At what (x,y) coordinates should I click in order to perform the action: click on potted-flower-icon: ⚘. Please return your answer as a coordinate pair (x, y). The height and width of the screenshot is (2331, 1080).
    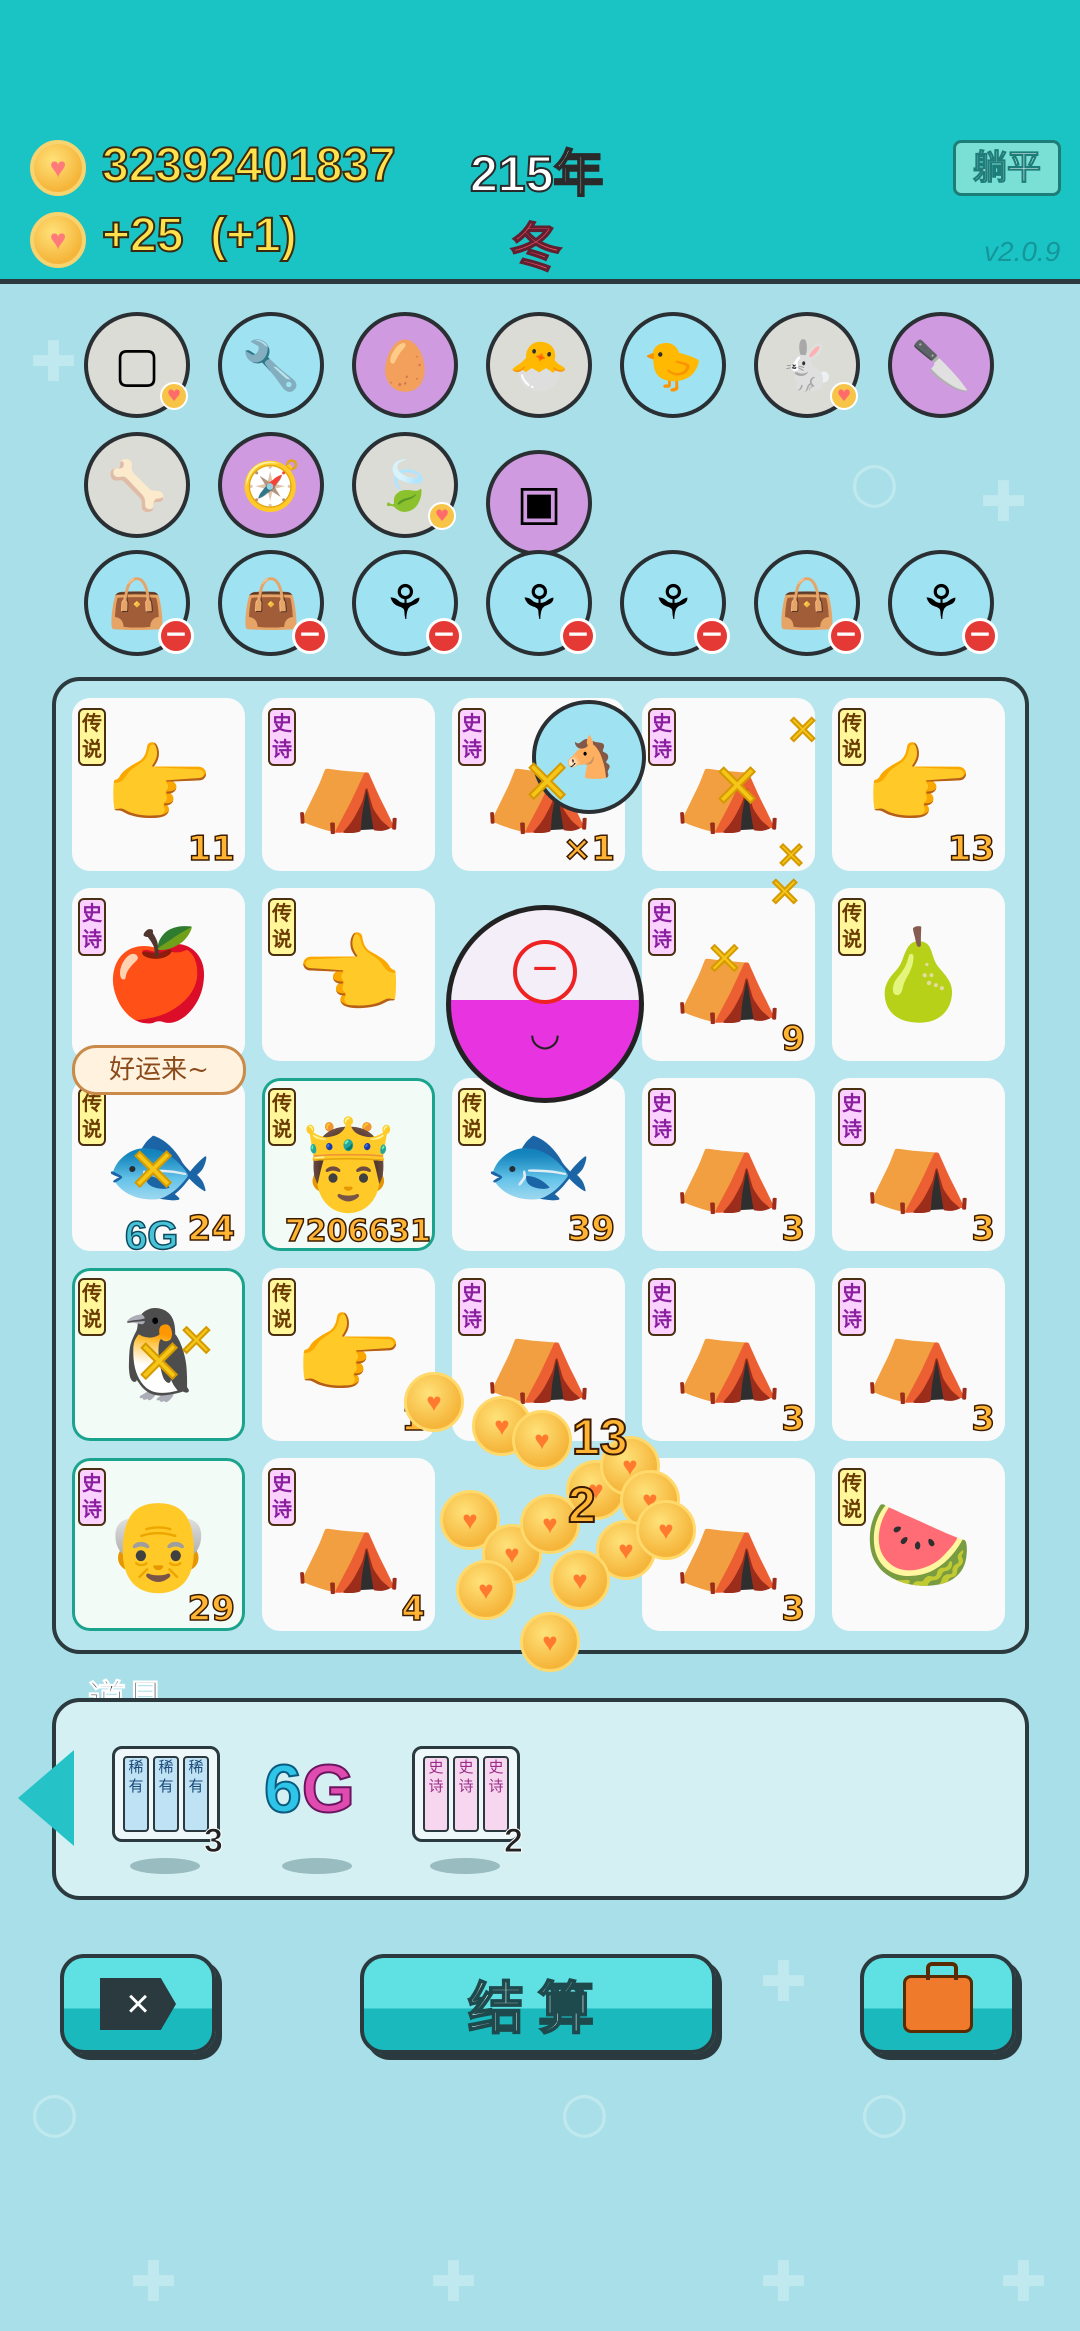
    Looking at the image, I should click on (539, 603).